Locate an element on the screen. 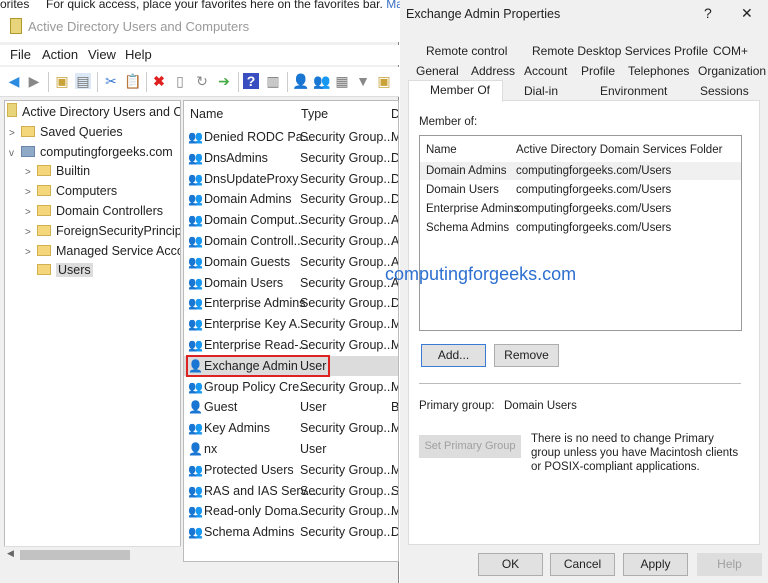 This screenshot has width=768, height=583. list-item: 👥 Domain Users Security Group... A is located at coordinates (291, 283).